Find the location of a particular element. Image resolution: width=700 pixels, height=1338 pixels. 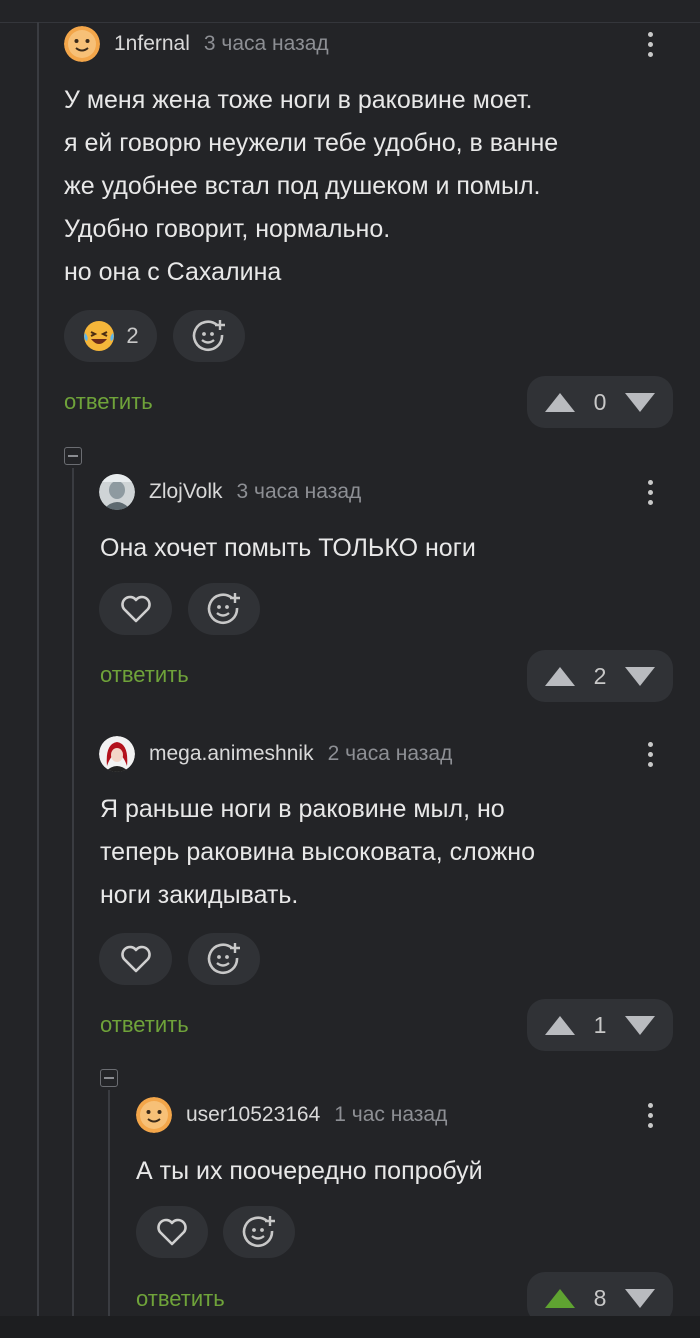

rating-widget: 2 is located at coordinates (600, 676).